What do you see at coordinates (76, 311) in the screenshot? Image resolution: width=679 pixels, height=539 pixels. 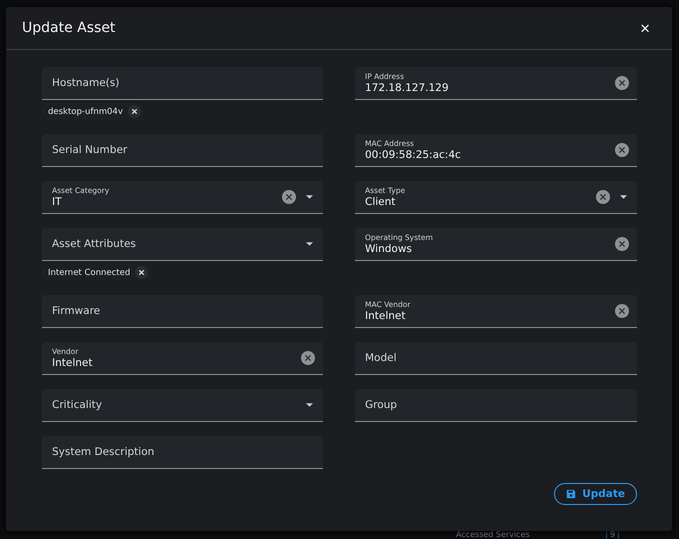 I see `field-label: Firmware` at bounding box center [76, 311].